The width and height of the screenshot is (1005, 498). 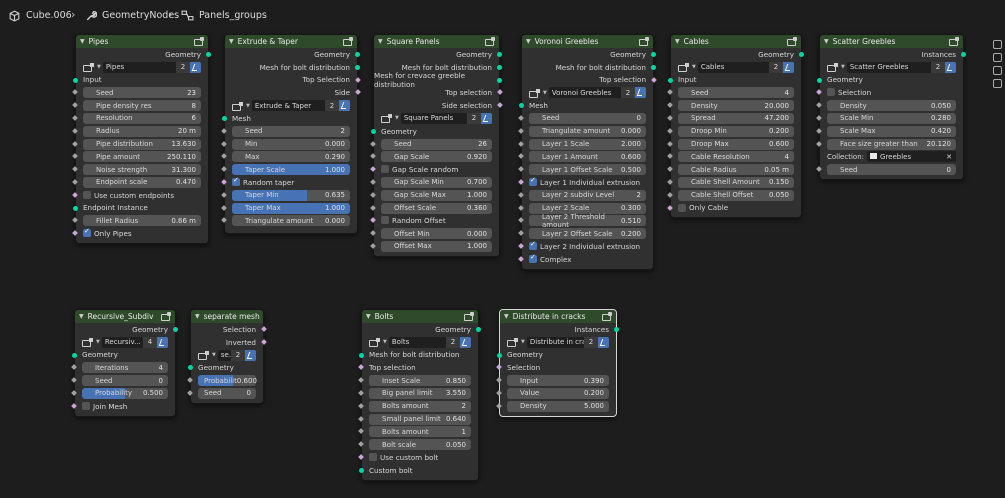 I want to click on field-big-panel-limit: Big panel limit 3.550, so click(x=418, y=393).